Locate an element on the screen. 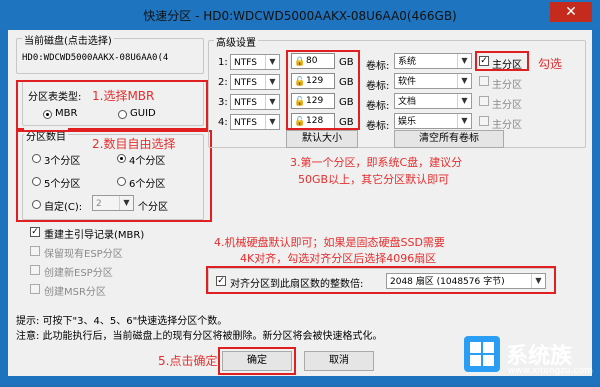 Image resolution: width=600 pixels, height=387 pixels. row4-primary-checkbox is located at coordinates (484, 121).